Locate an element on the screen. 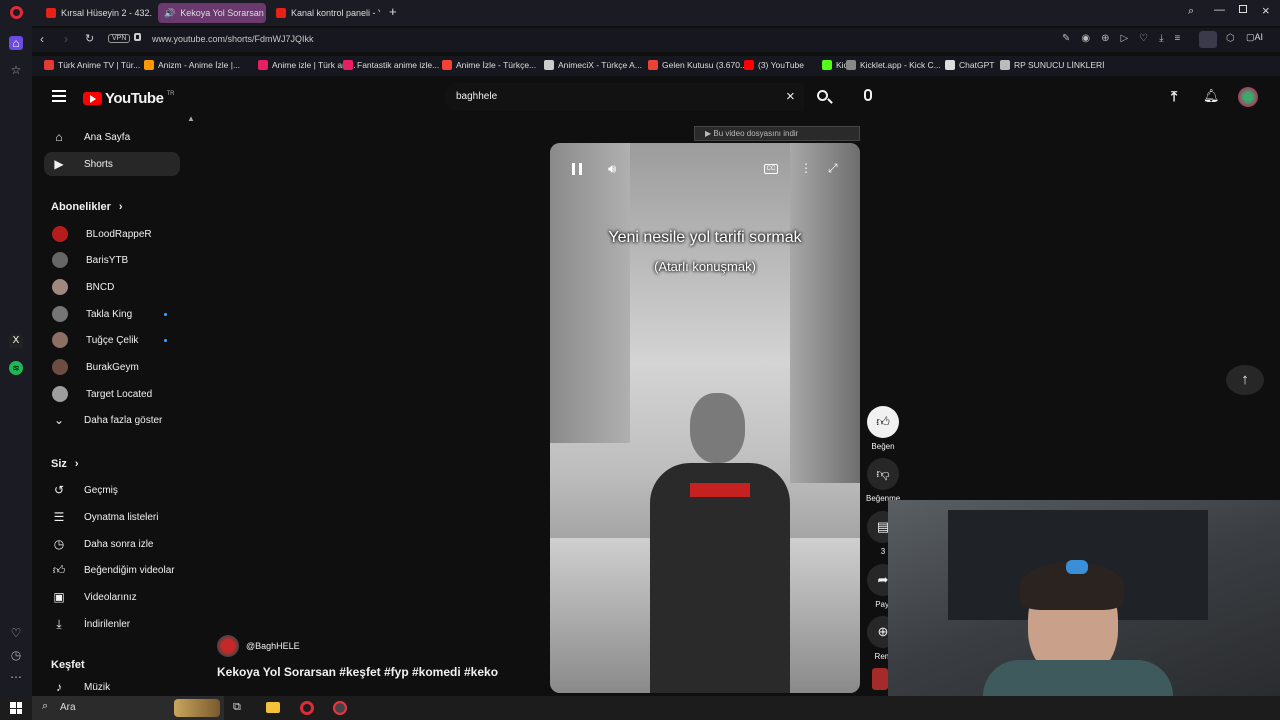  forward-icon: › is located at coordinates (66, 39).